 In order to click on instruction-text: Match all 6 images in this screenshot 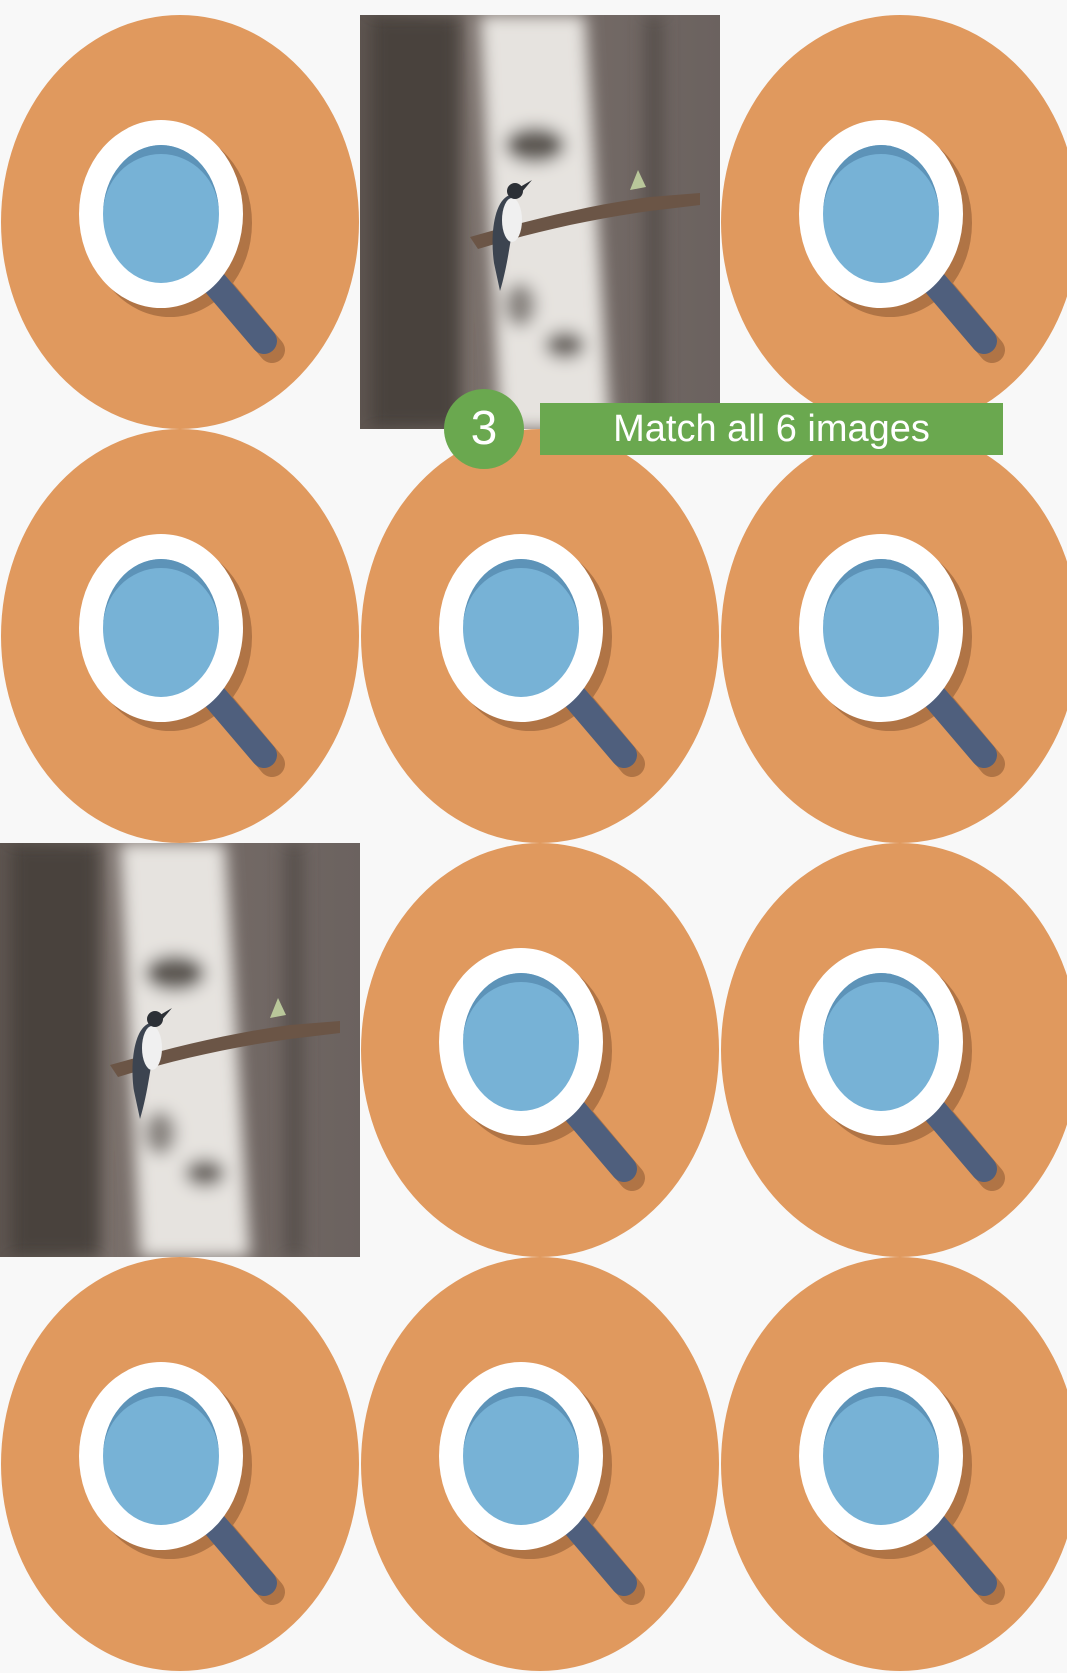, I will do `click(771, 429)`.